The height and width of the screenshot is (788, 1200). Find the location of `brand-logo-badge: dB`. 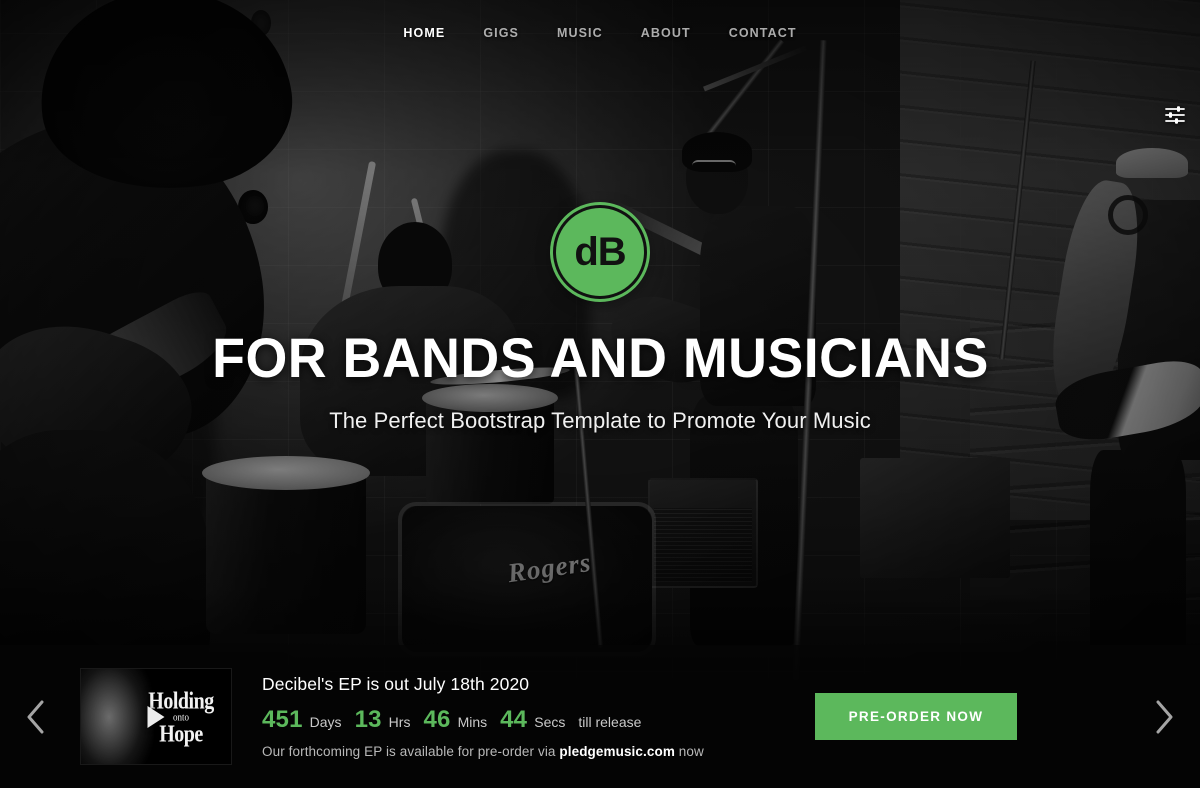

brand-logo-badge: dB is located at coordinates (600, 252).